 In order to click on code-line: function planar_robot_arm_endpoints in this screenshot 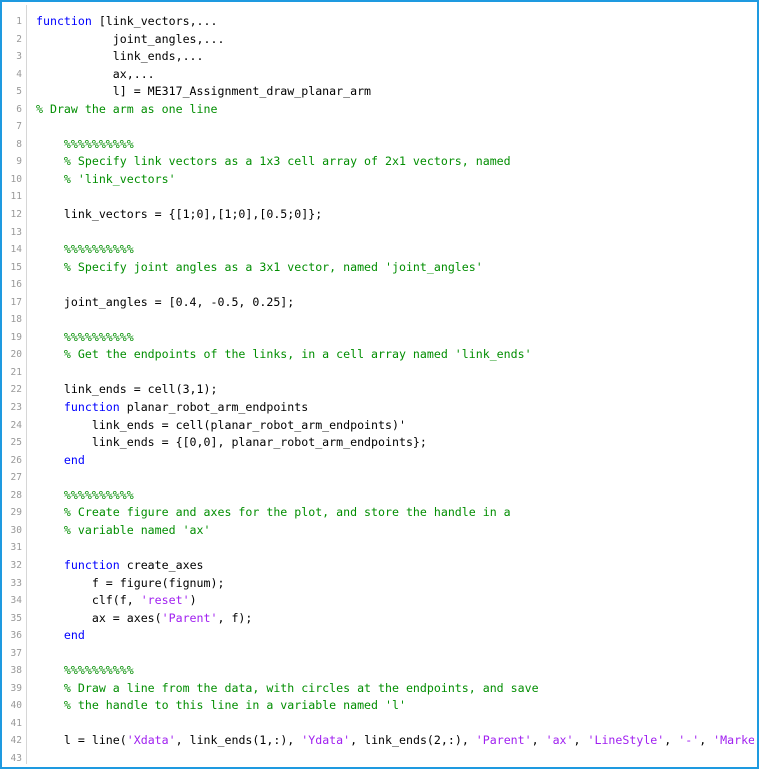, I will do `click(391, 408)`.